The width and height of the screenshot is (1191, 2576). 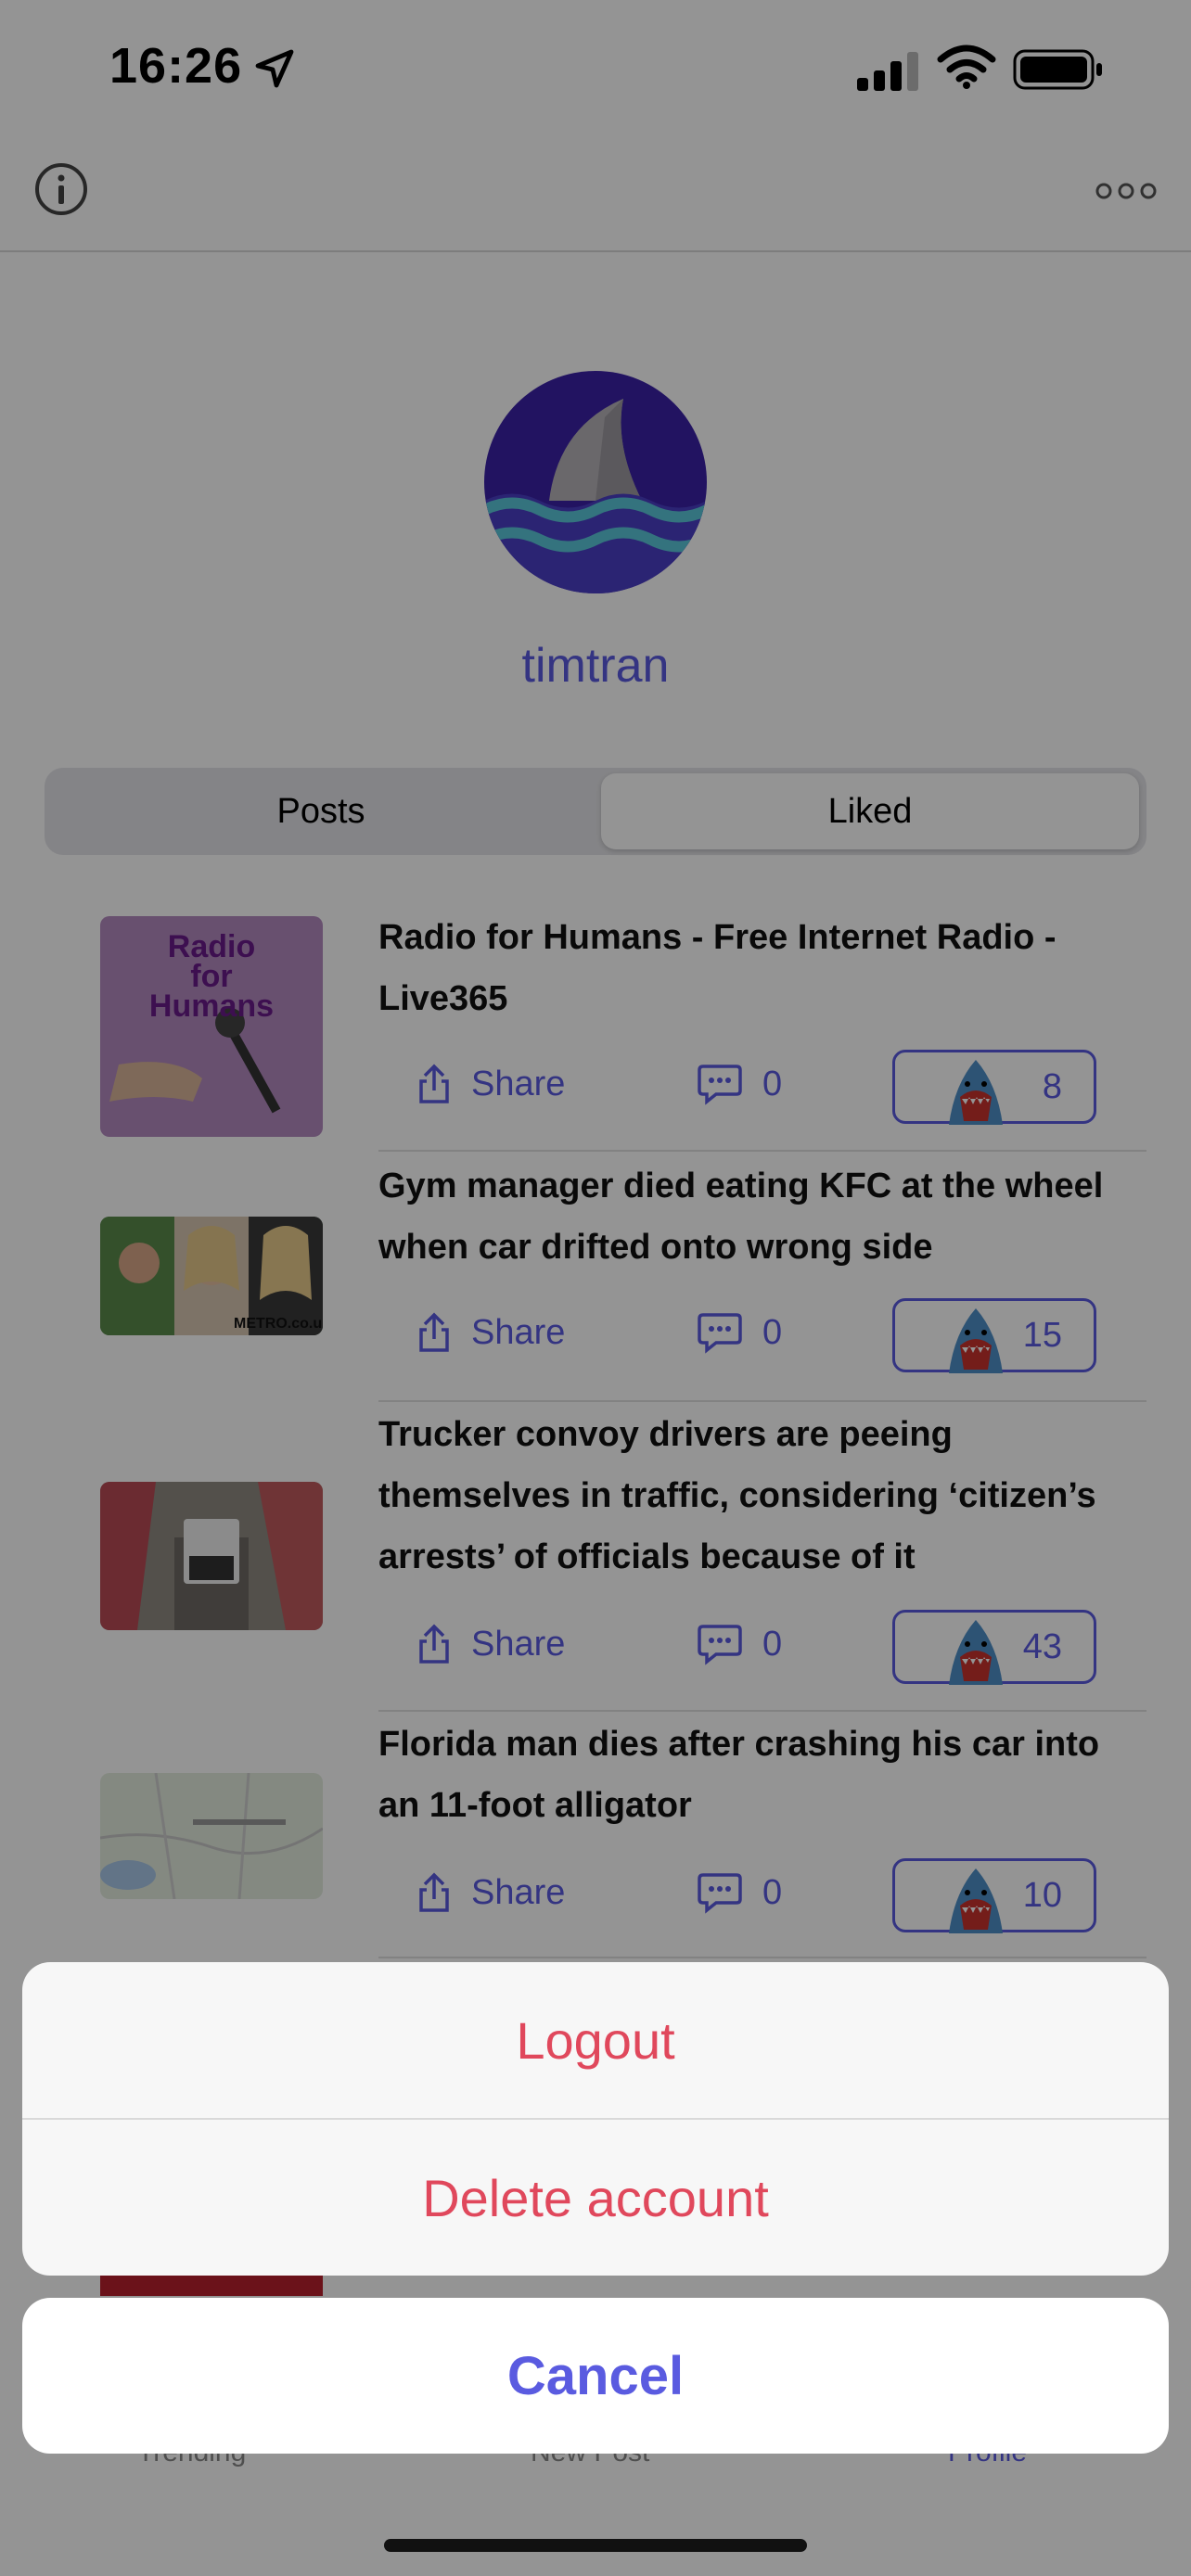 What do you see at coordinates (595, 2376) in the screenshot?
I see `cancel-button: Cancel` at bounding box center [595, 2376].